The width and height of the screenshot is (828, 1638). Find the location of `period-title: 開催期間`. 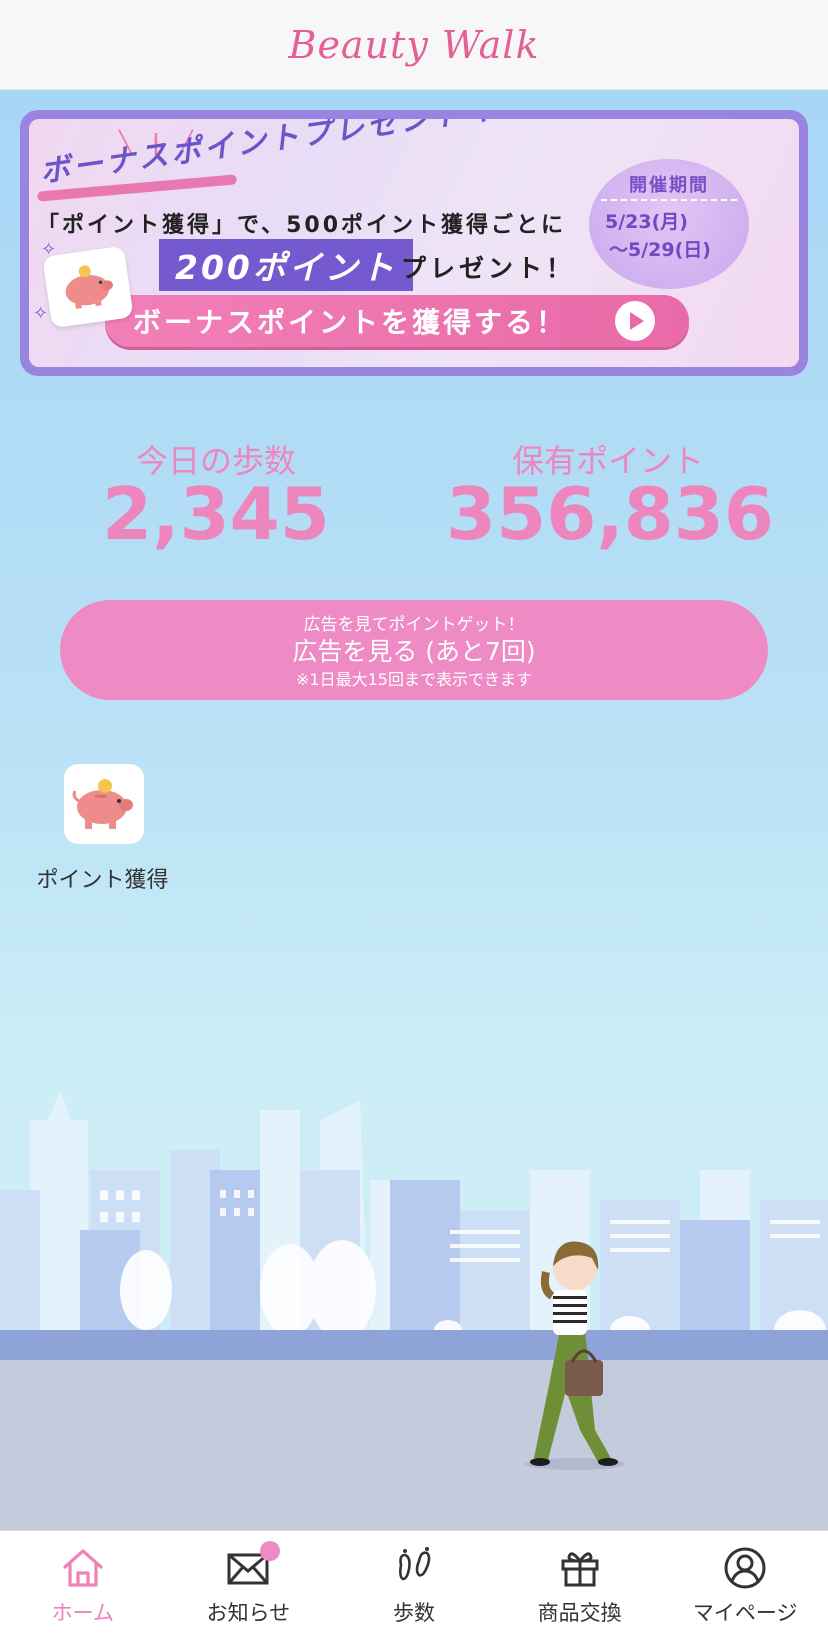

period-title: 開催期間 is located at coordinates (669, 185).